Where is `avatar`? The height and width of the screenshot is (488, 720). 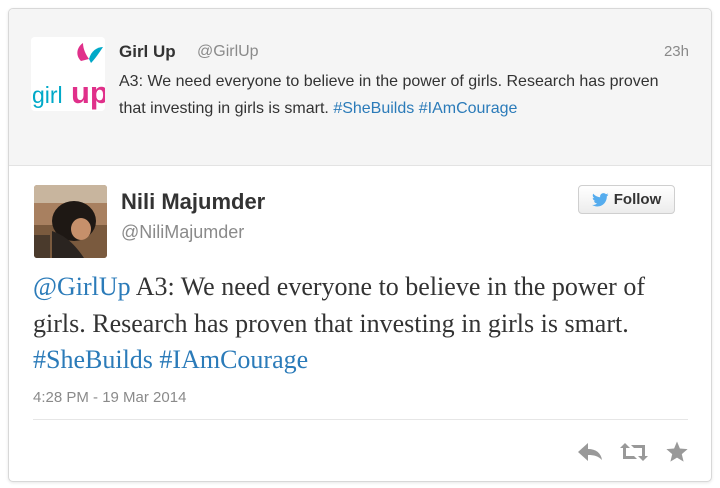 avatar is located at coordinates (70, 221).